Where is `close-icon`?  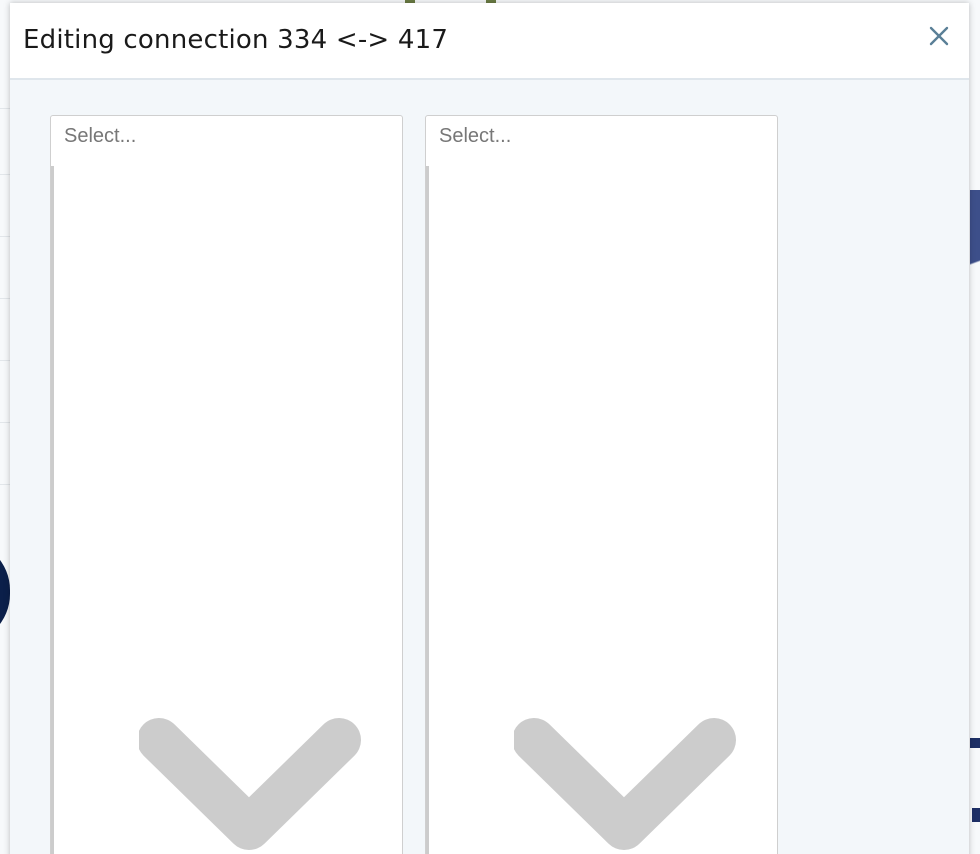
close-icon is located at coordinates (939, 36).